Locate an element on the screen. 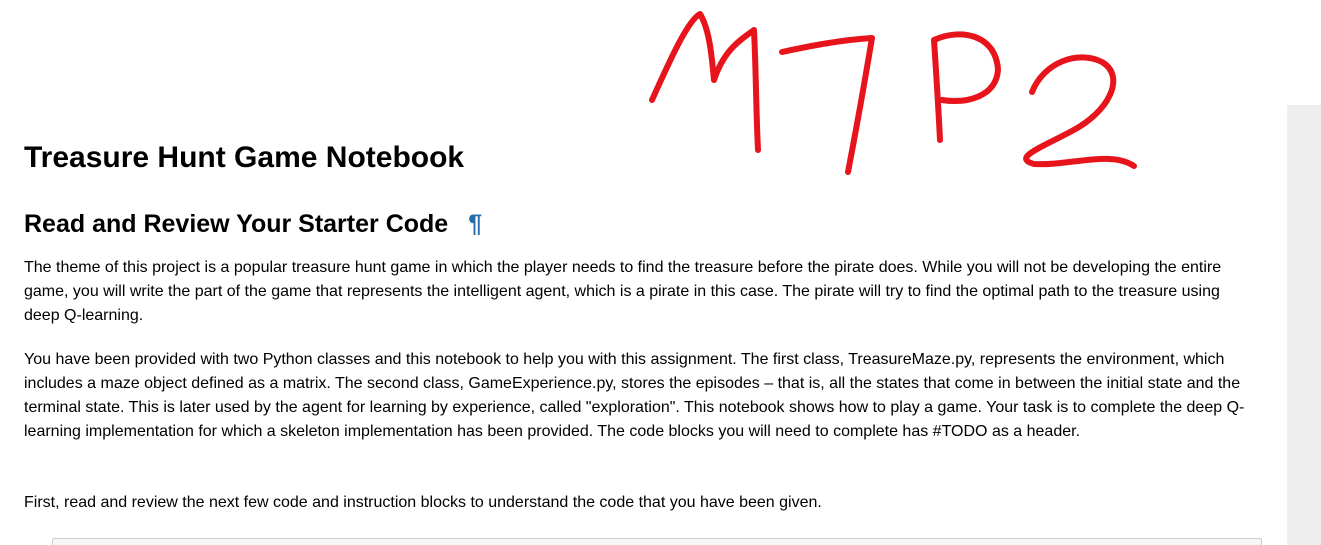 This screenshot has height=545, width=1321. section-heading-text: Read and Review Your Starter Code is located at coordinates (236, 224).